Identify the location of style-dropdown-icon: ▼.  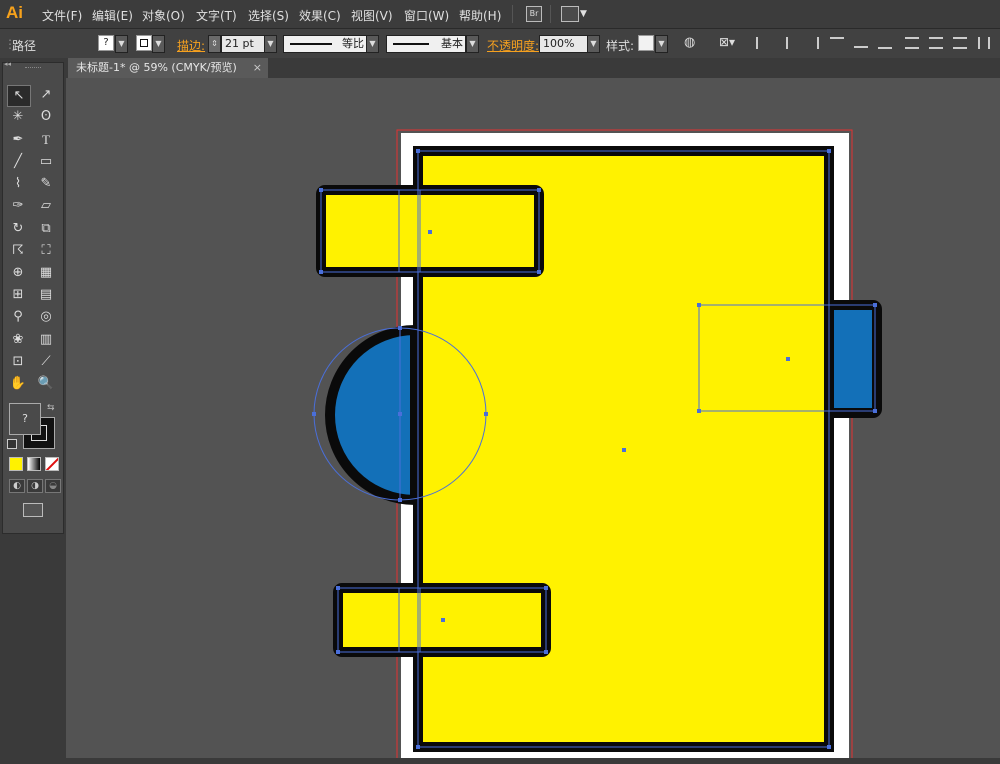
(661, 44).